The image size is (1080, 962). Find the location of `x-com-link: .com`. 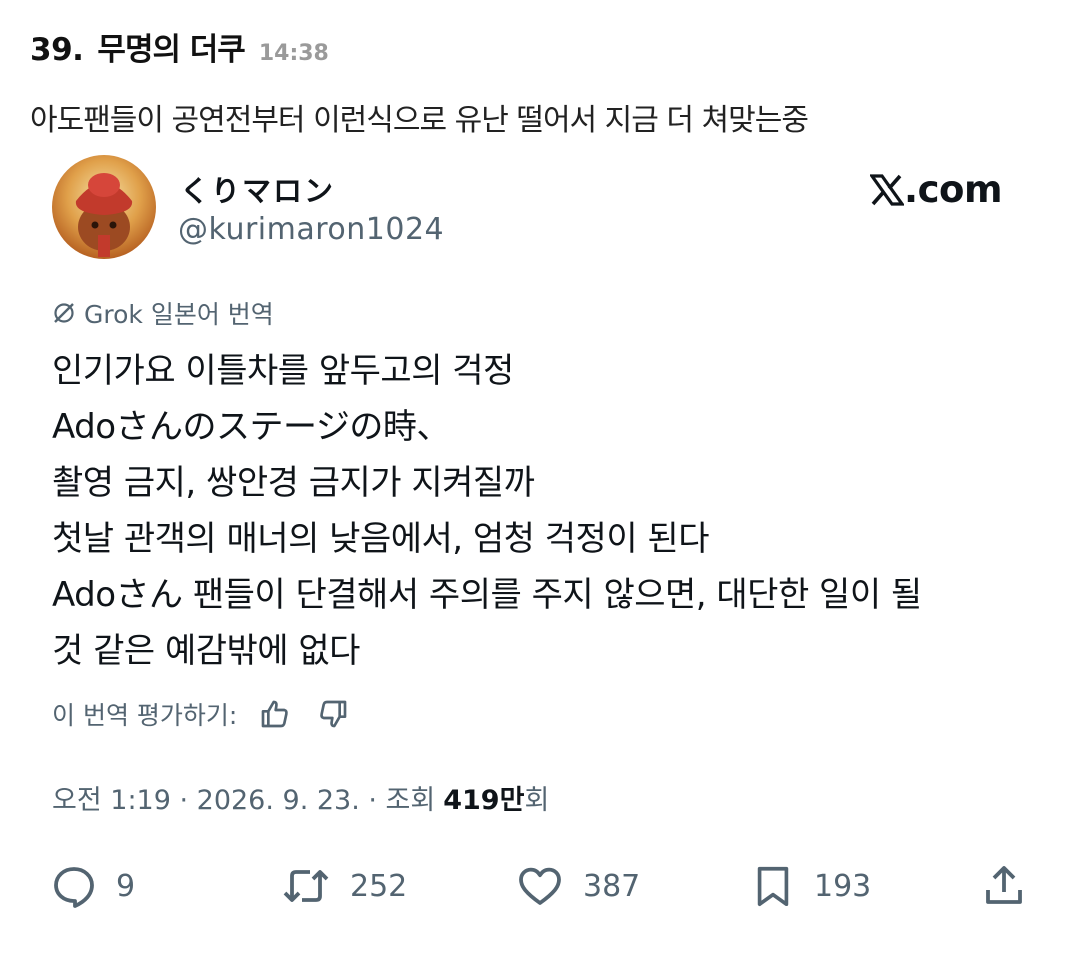

x-com-link: .com is located at coordinates (936, 189).